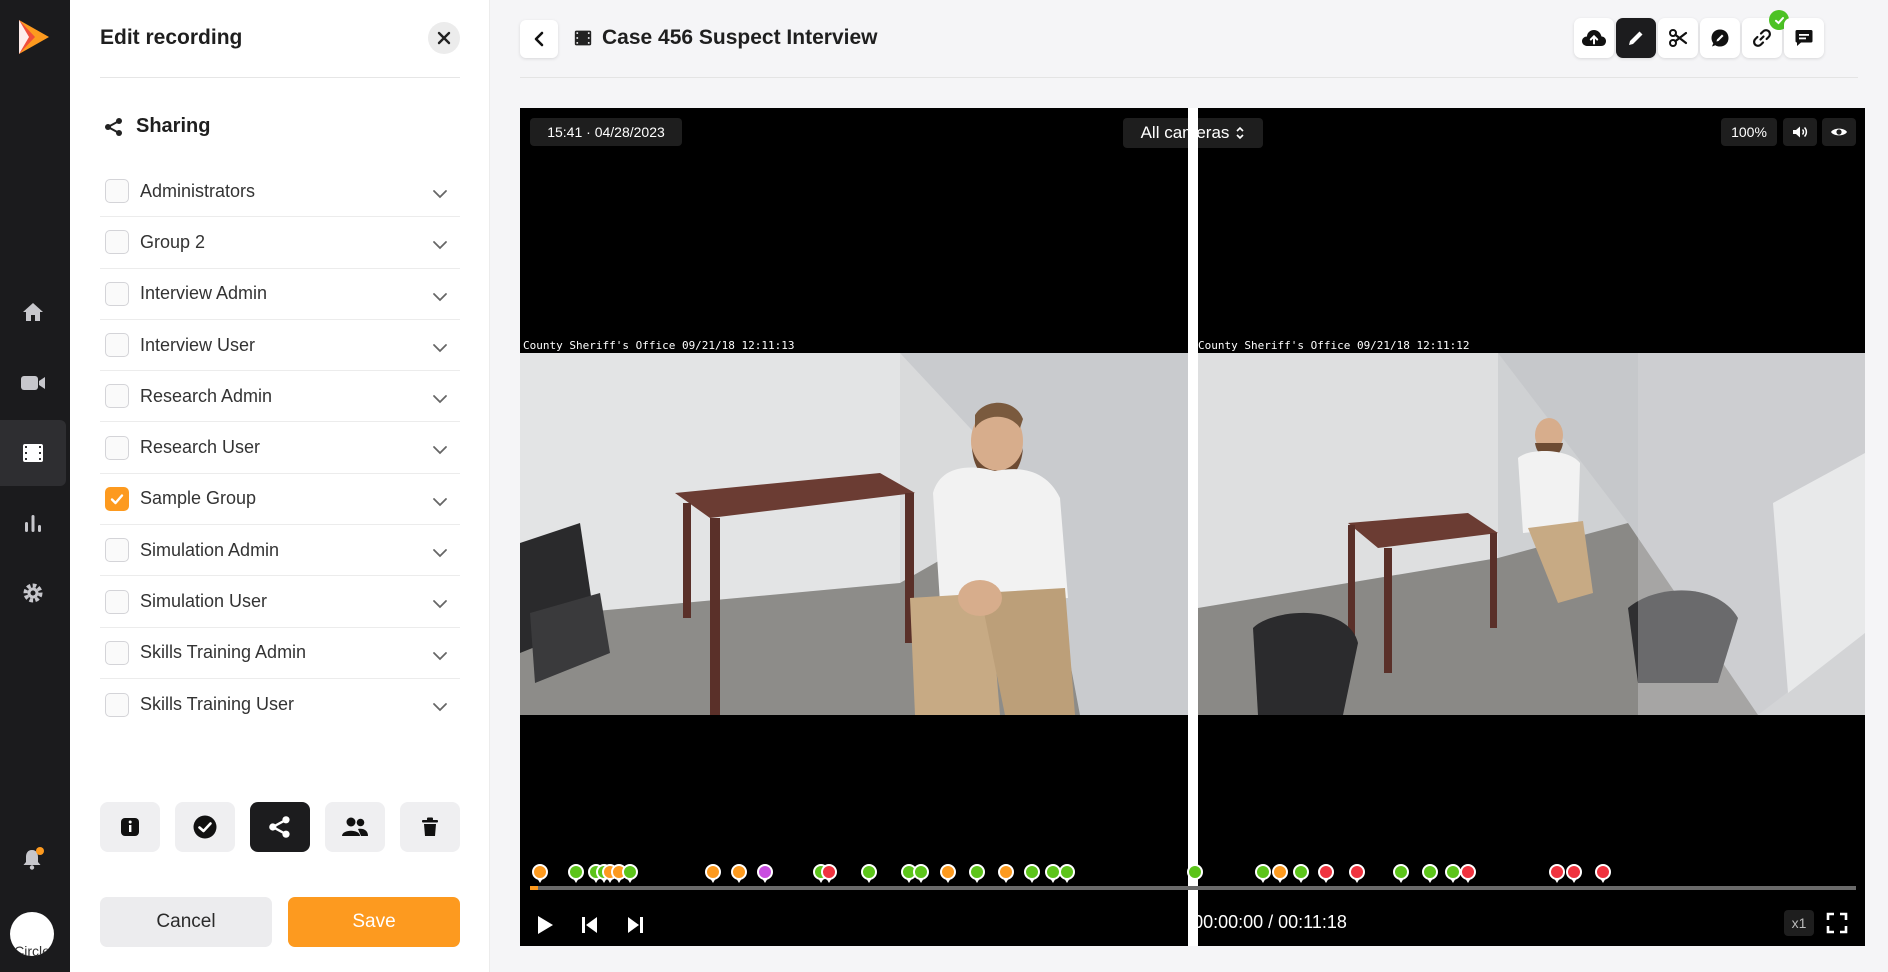 The image size is (1888, 972). I want to click on camera-2-feed, so click(1531, 534).